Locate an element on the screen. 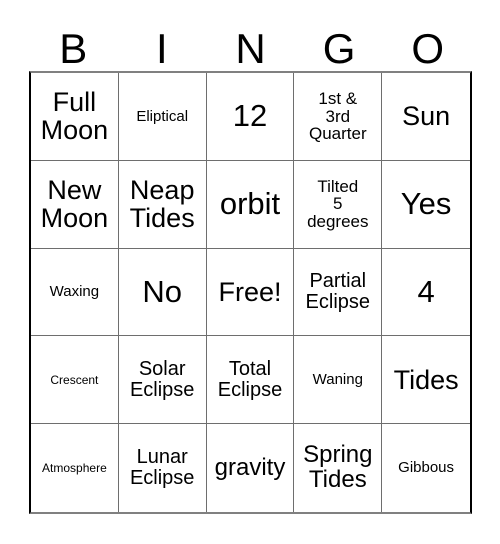  bingo-cell-r2c3: orbit is located at coordinates (250, 204).